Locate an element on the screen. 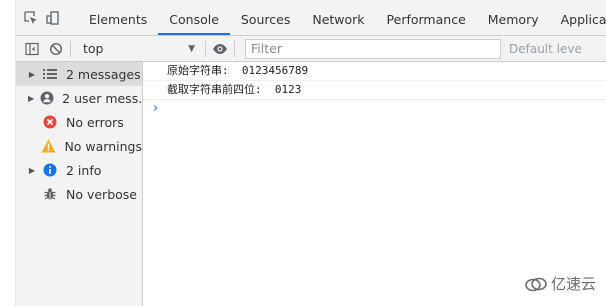 The image size is (606, 306). eye-icon is located at coordinates (220, 49).